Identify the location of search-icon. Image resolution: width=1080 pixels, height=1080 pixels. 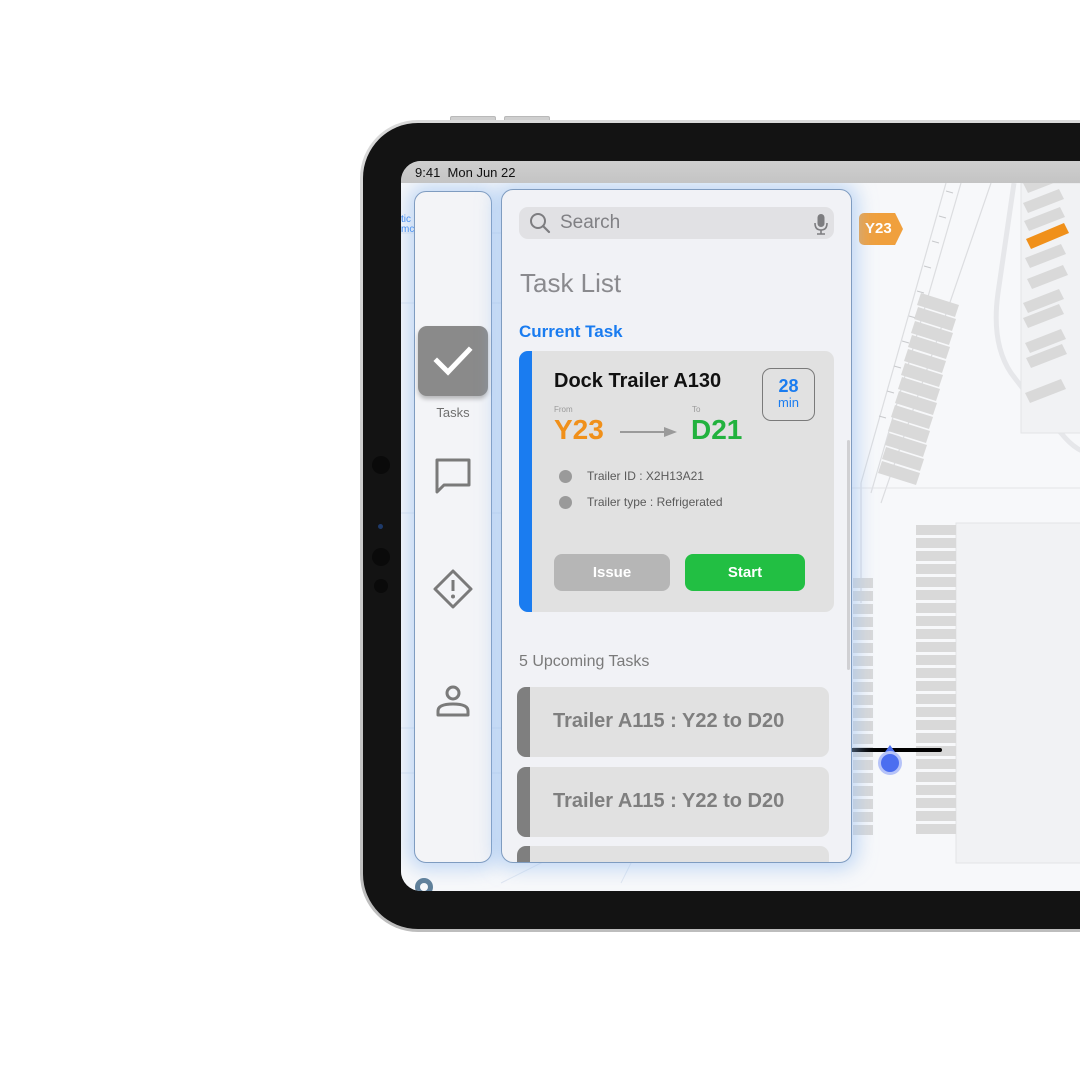
(540, 223).